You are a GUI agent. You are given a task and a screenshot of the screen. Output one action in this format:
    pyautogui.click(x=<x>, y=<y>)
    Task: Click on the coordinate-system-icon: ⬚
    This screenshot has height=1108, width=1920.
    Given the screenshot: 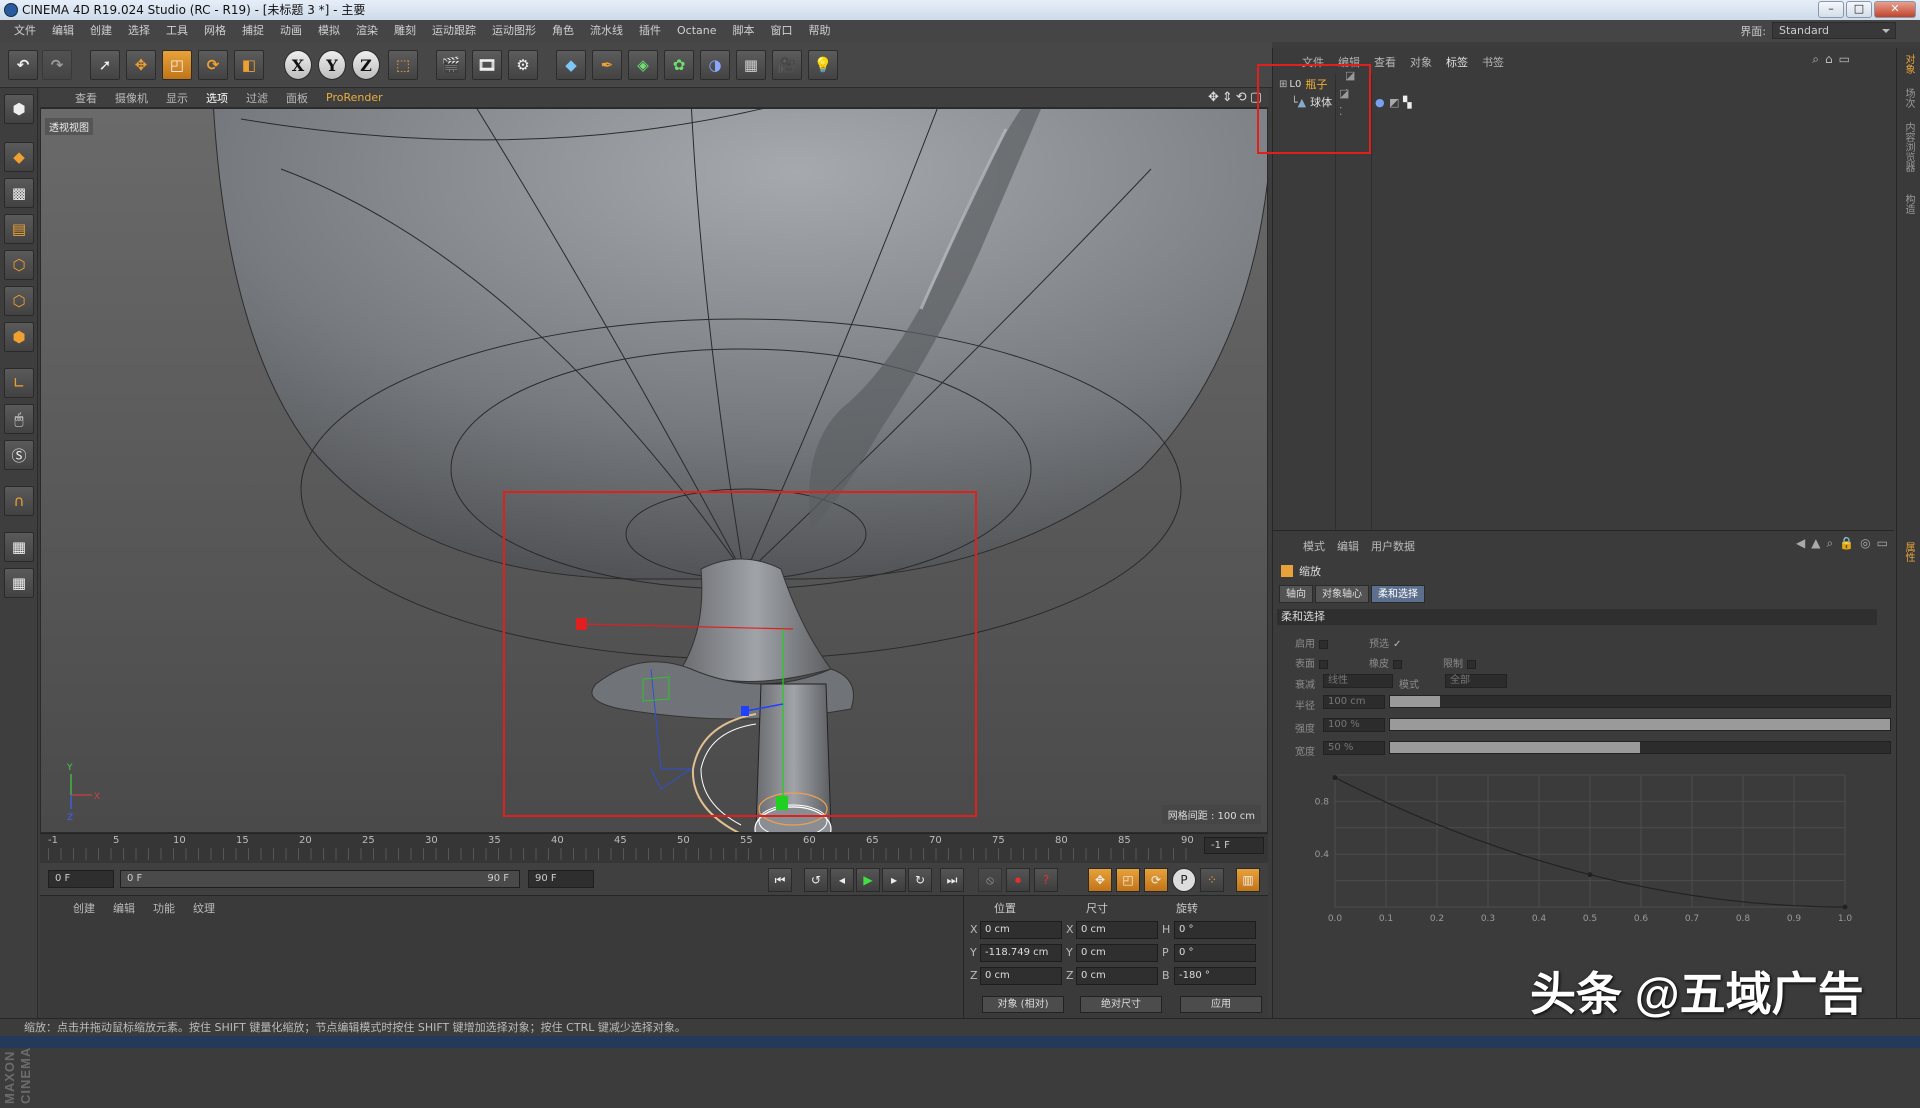 What is the action you would take?
    pyautogui.click(x=403, y=65)
    